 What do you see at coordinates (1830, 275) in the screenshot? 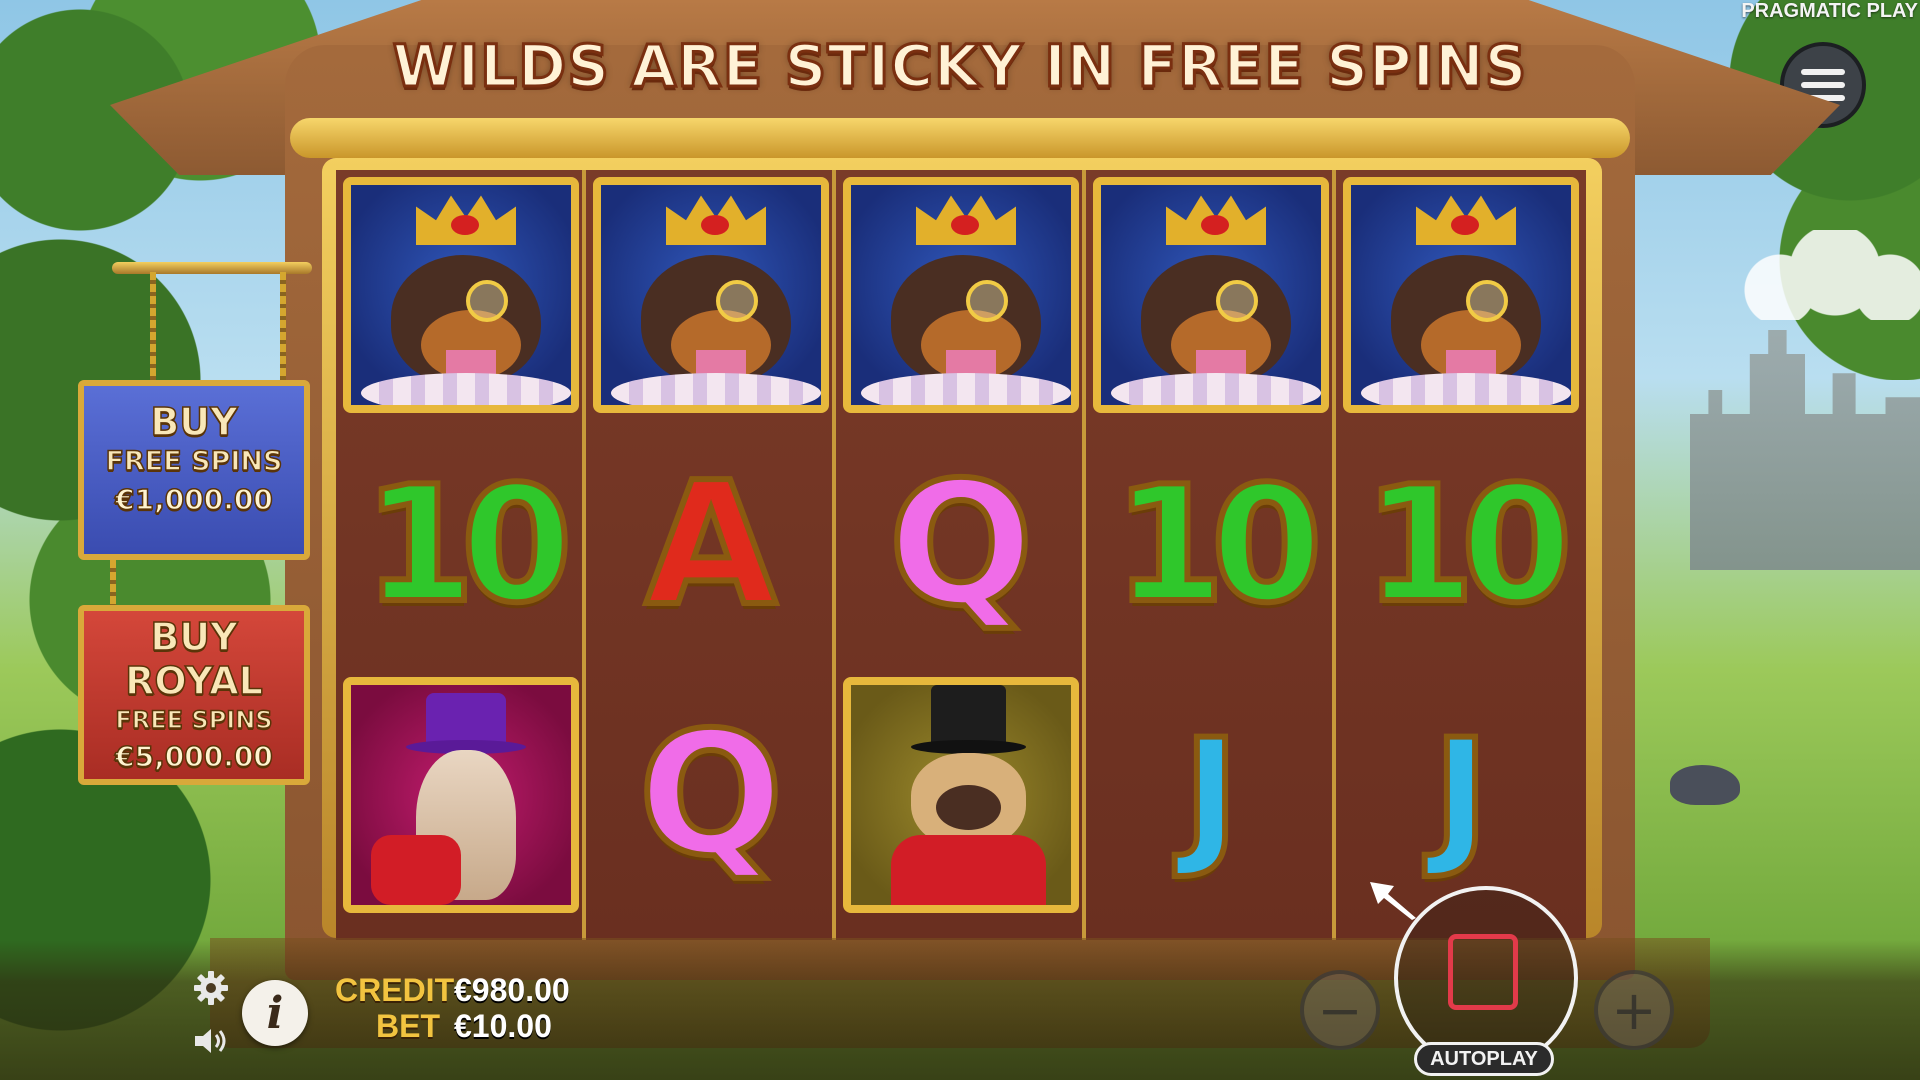
I see `background-cloud` at bounding box center [1830, 275].